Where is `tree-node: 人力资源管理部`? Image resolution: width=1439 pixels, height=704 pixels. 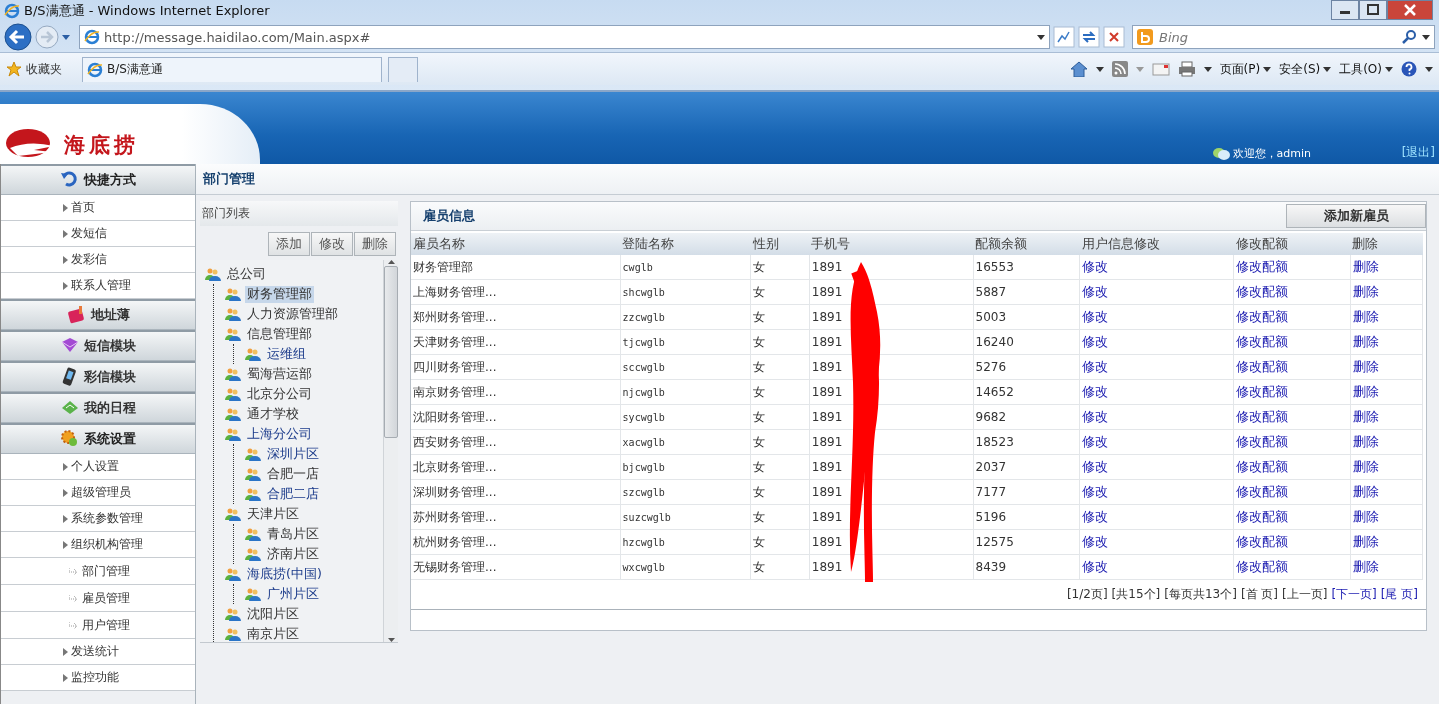 tree-node: 人力资源管理部 is located at coordinates (292, 314).